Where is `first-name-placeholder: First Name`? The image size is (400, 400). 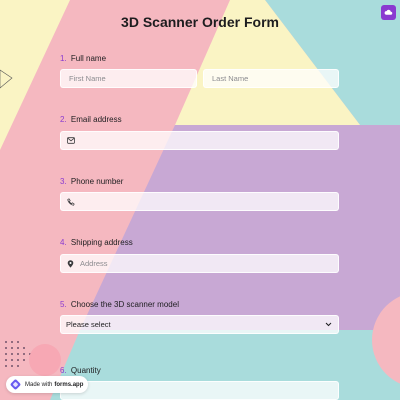
first-name-placeholder: First Name is located at coordinates (87, 78).